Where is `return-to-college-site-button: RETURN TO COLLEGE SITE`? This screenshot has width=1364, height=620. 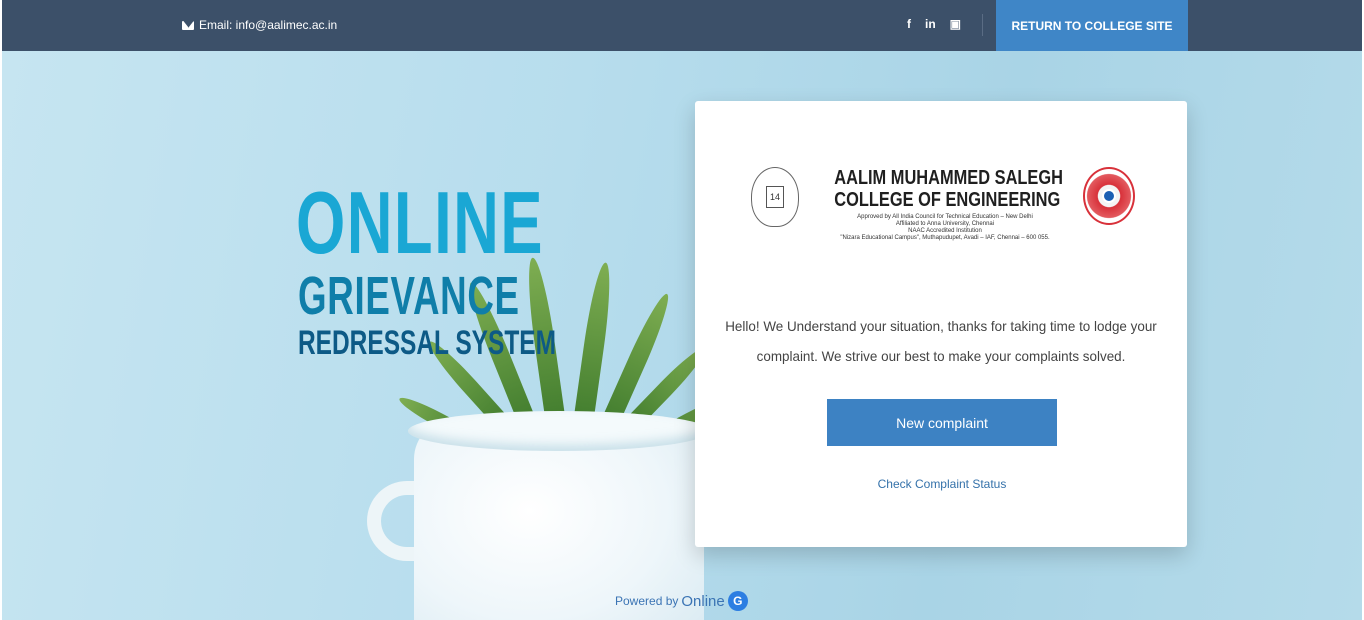 return-to-college-site-button: RETURN TO COLLEGE SITE is located at coordinates (1092, 25).